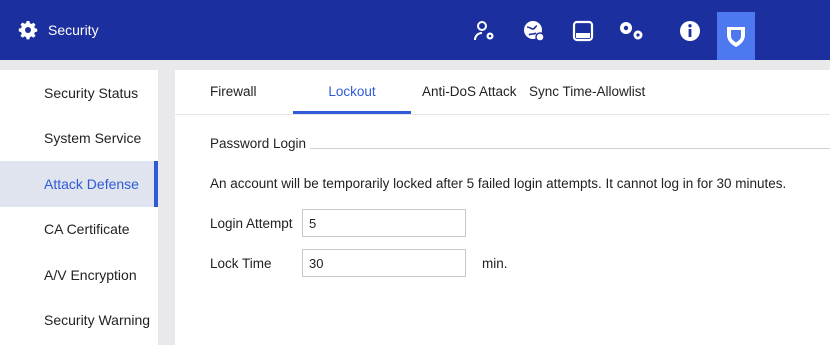 This screenshot has width=830, height=345. What do you see at coordinates (352, 92) in the screenshot?
I see `tab-lockout: Lockout` at bounding box center [352, 92].